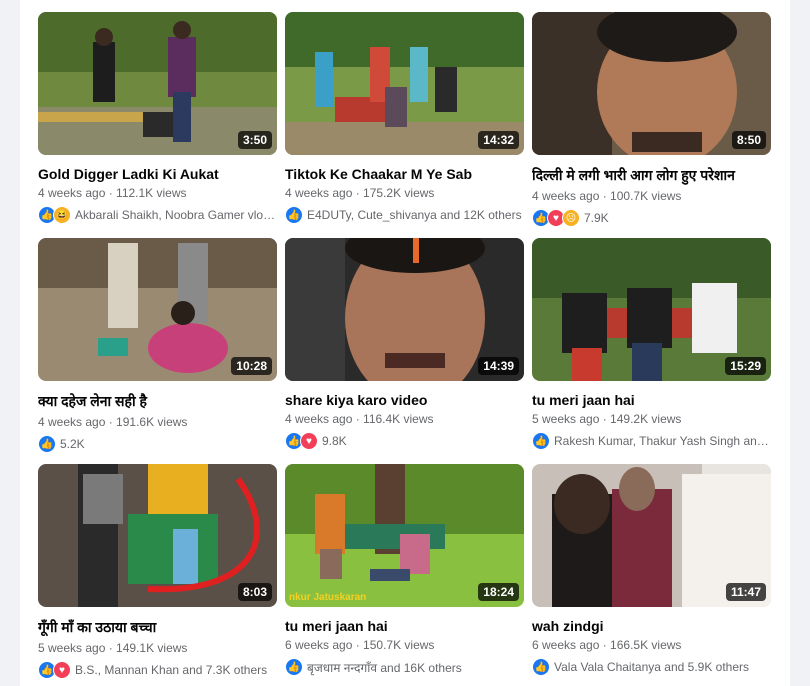 This screenshot has height=686, width=810. What do you see at coordinates (651, 309) in the screenshot?
I see `video-thumbnail: 15:29` at bounding box center [651, 309].